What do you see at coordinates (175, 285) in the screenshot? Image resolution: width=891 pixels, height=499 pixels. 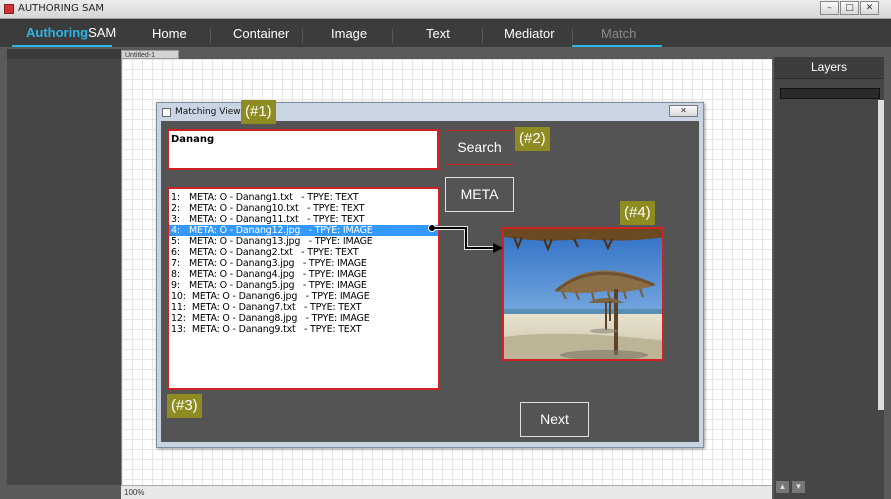 I see `result-number: 9:` at bounding box center [175, 285].